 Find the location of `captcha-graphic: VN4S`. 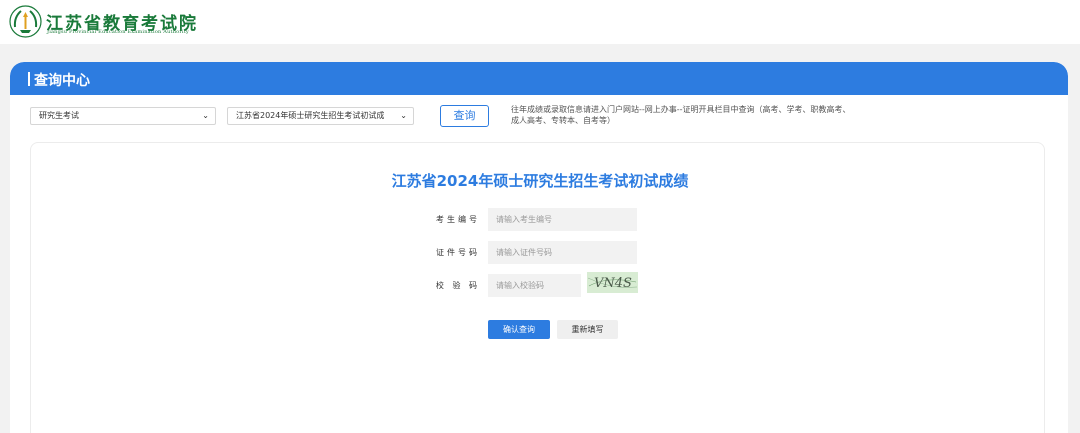

captcha-graphic: VN4S is located at coordinates (612, 283).